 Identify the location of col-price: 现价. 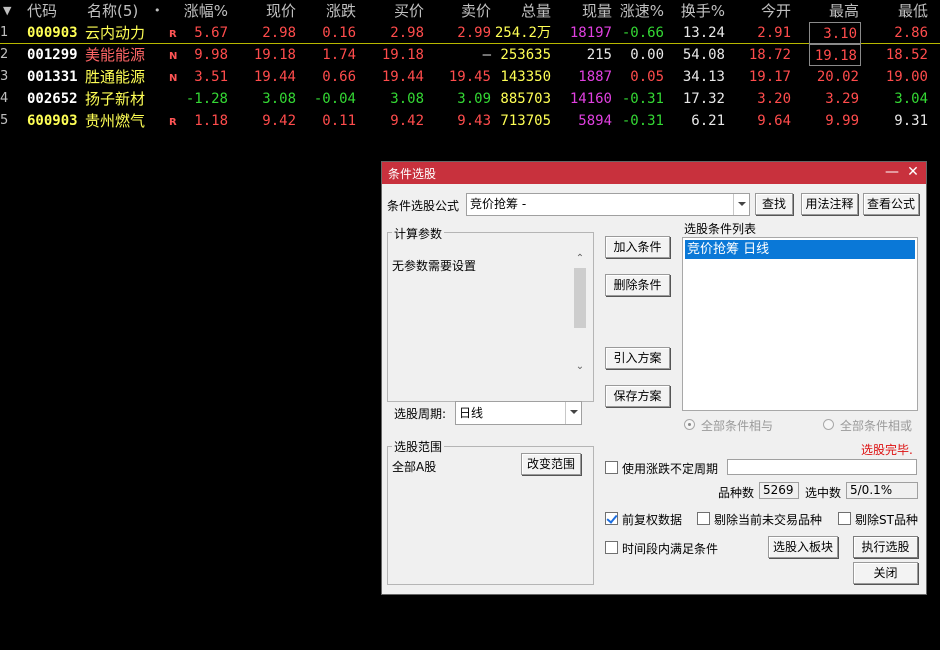
(281, 11).